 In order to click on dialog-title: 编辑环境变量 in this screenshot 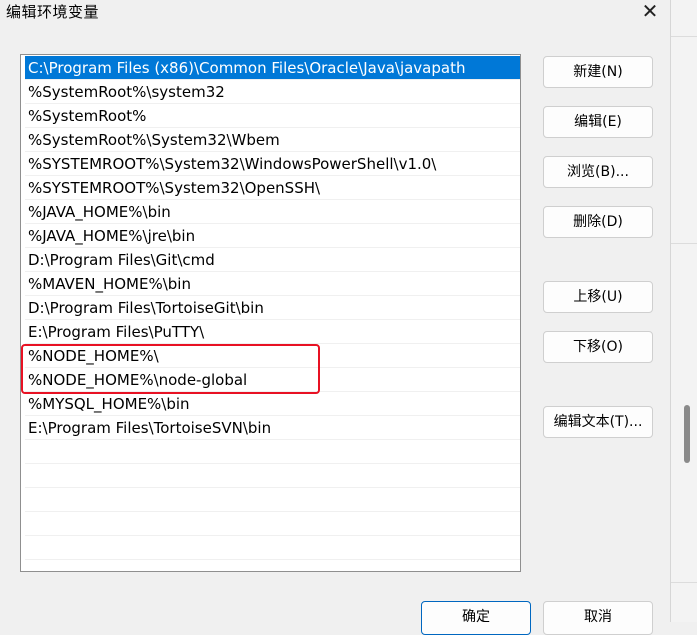, I will do `click(53, 12)`.